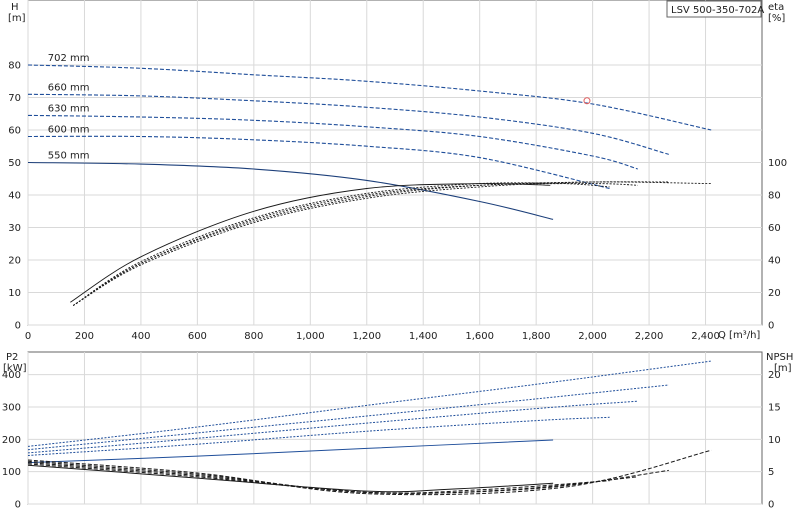 This screenshot has width=800, height=520. What do you see at coordinates (69, 156) in the screenshot?
I see `curve-label: 550 mm` at bounding box center [69, 156].